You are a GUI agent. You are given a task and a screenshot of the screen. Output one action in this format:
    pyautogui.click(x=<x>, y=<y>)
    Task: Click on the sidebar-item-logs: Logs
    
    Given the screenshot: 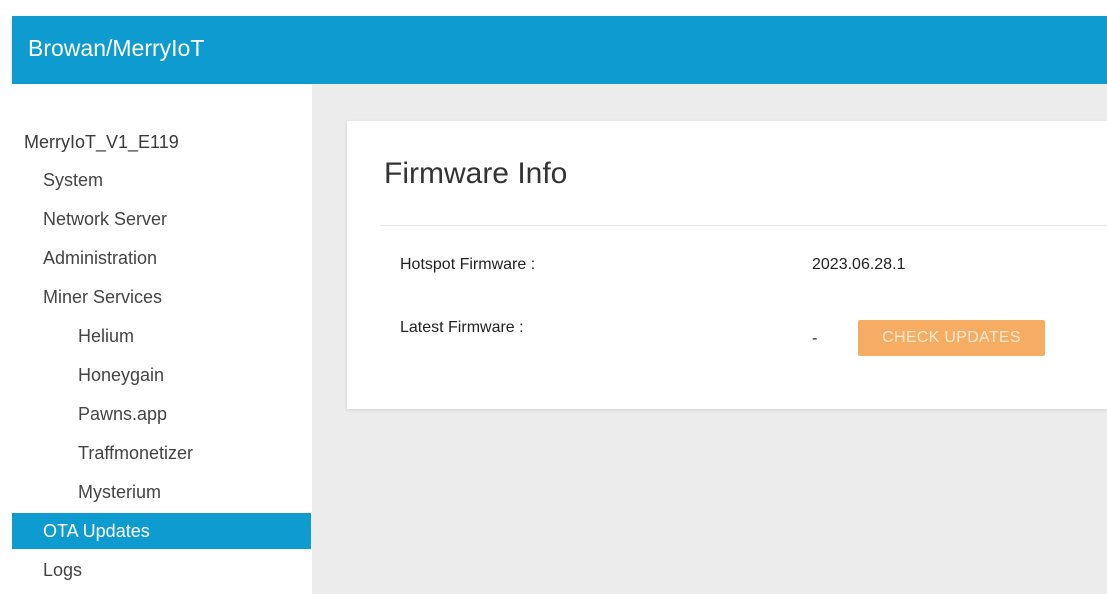 What is the action you would take?
    pyautogui.click(x=161, y=570)
    